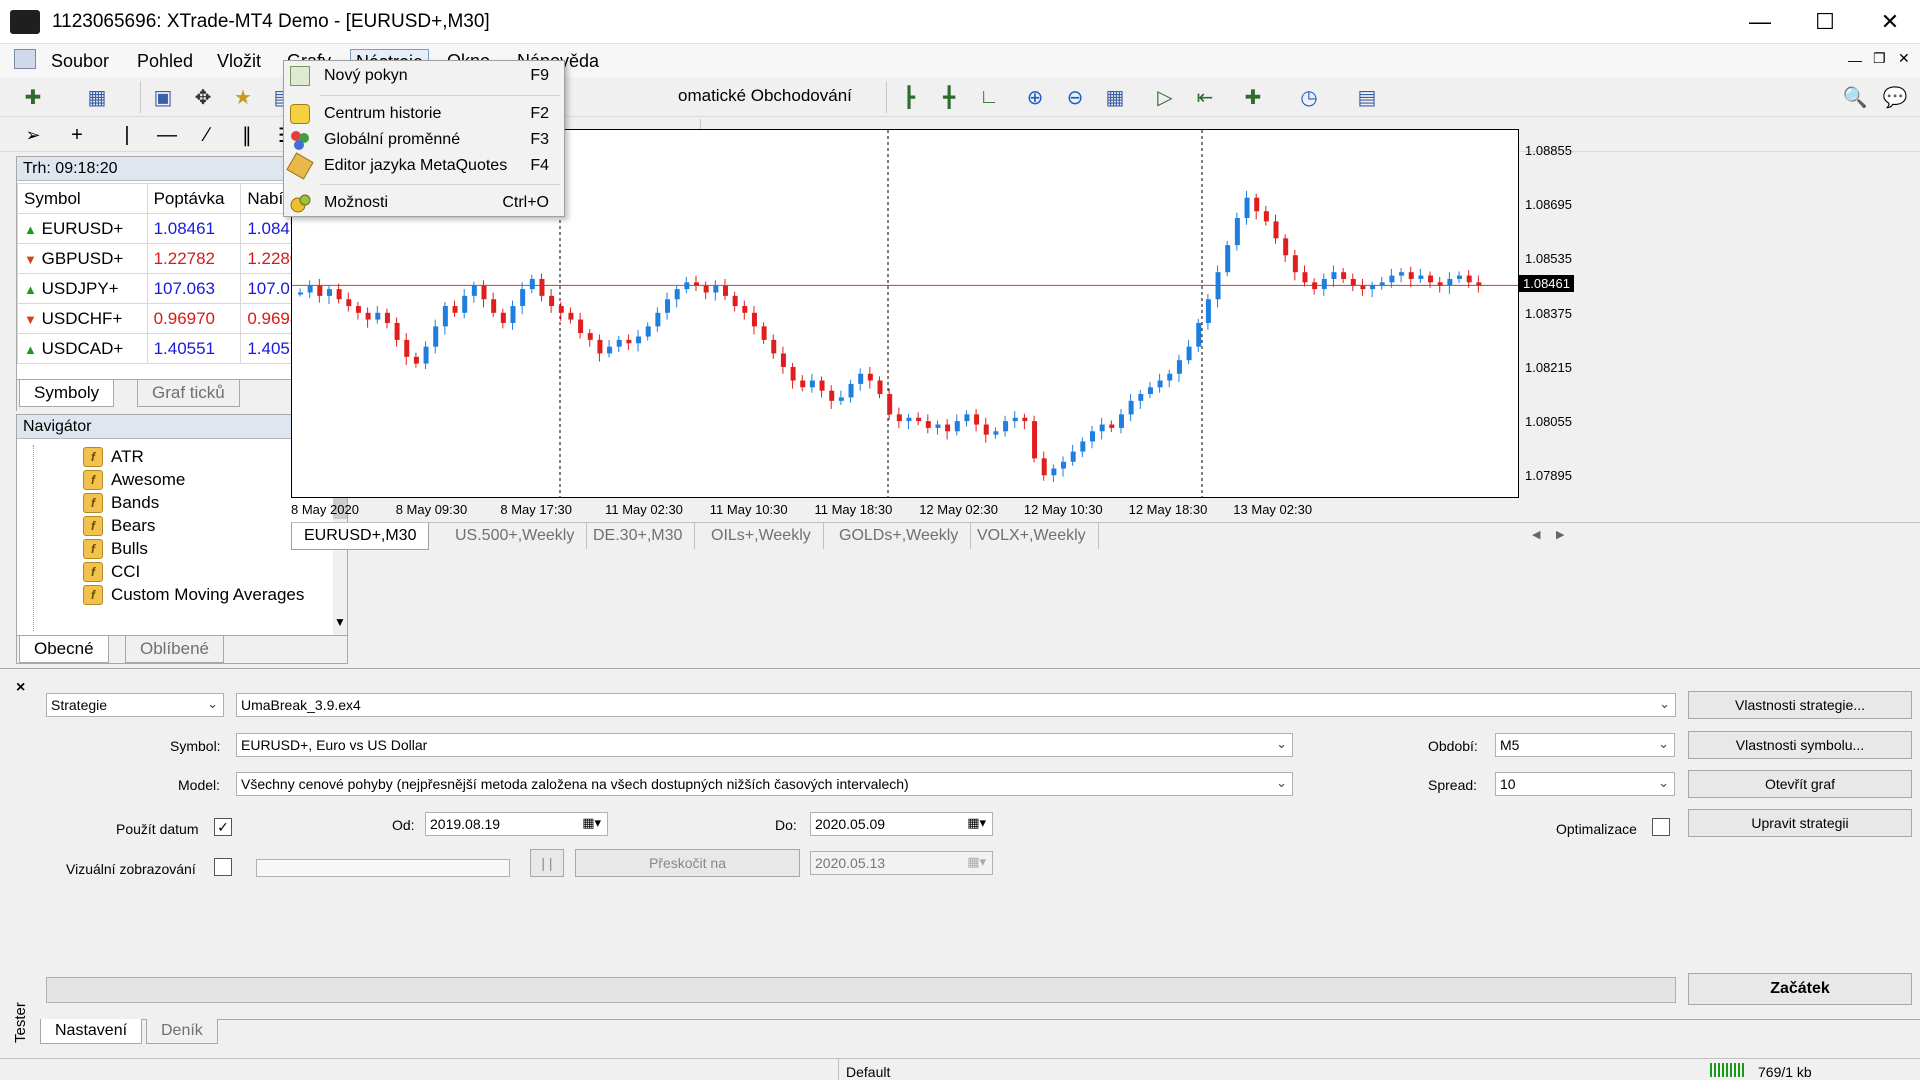  Describe the element at coordinates (82, 318) in the screenshot. I see `symbol-cell: ▼ USDCHF+` at that location.